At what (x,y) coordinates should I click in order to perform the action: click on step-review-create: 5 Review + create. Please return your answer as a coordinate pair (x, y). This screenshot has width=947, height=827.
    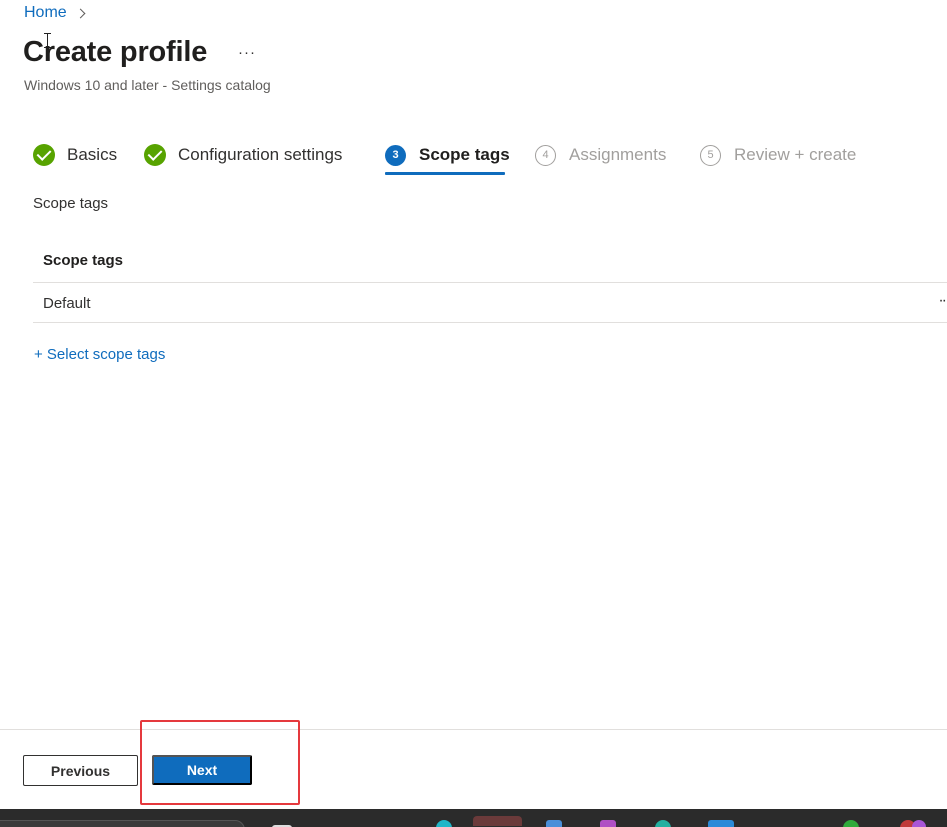
    Looking at the image, I should click on (778, 155).